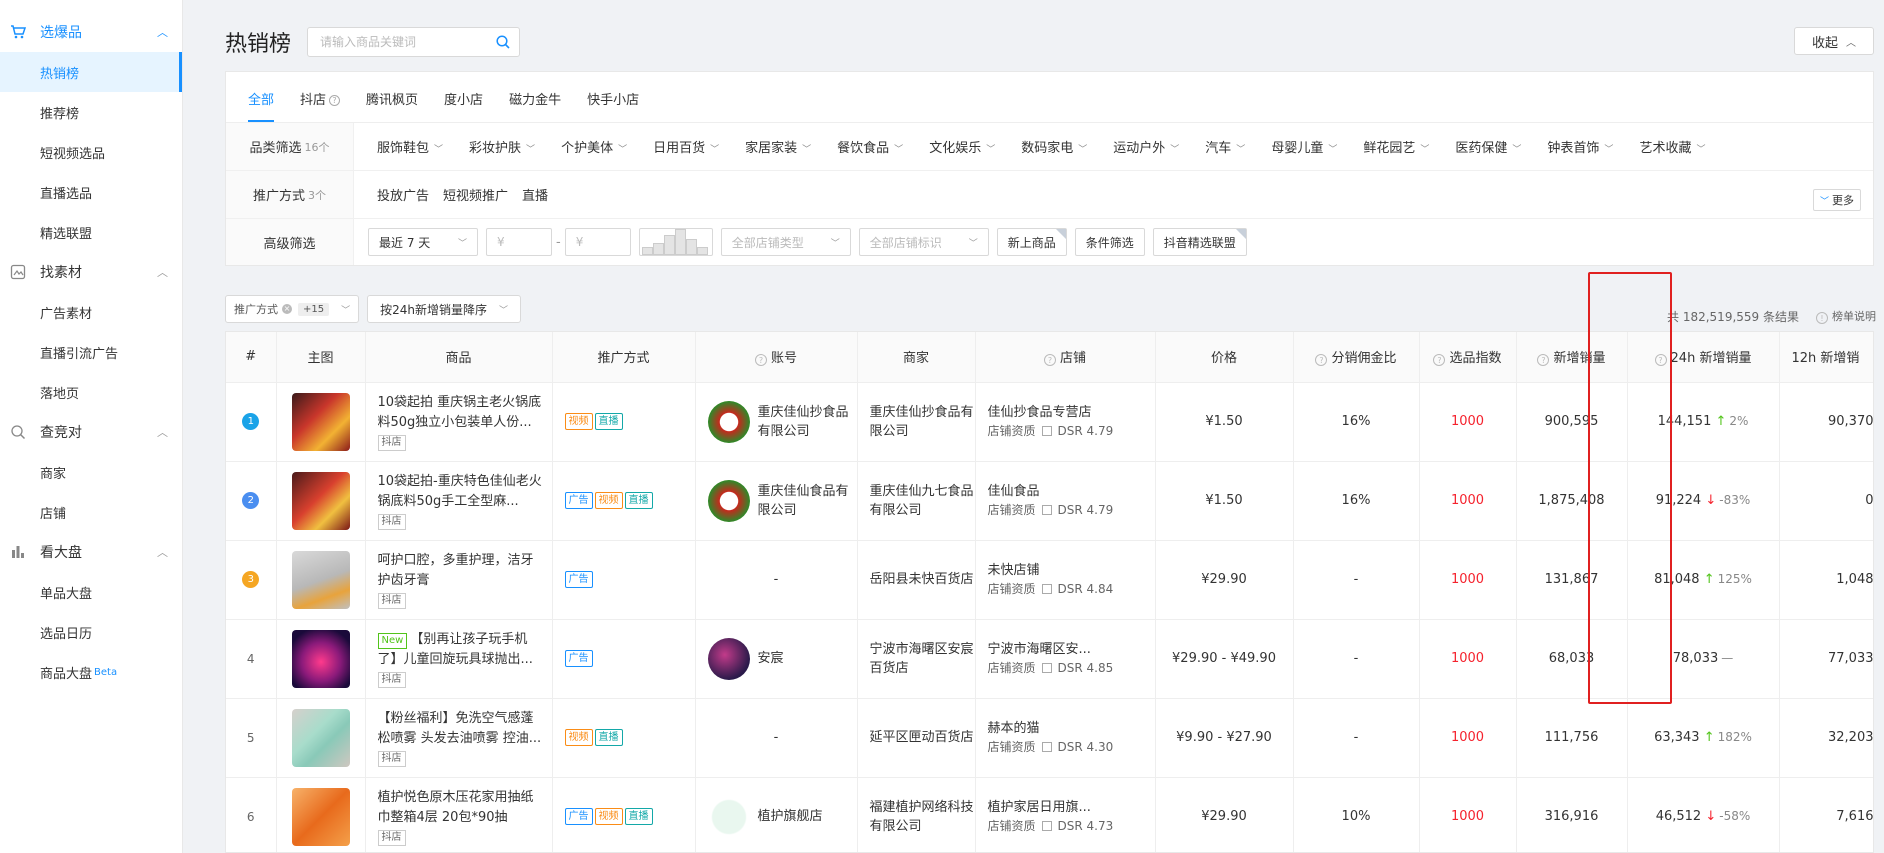  I want to click on merchant-name: 宁波市海曙区安宸百货店, so click(922, 659).